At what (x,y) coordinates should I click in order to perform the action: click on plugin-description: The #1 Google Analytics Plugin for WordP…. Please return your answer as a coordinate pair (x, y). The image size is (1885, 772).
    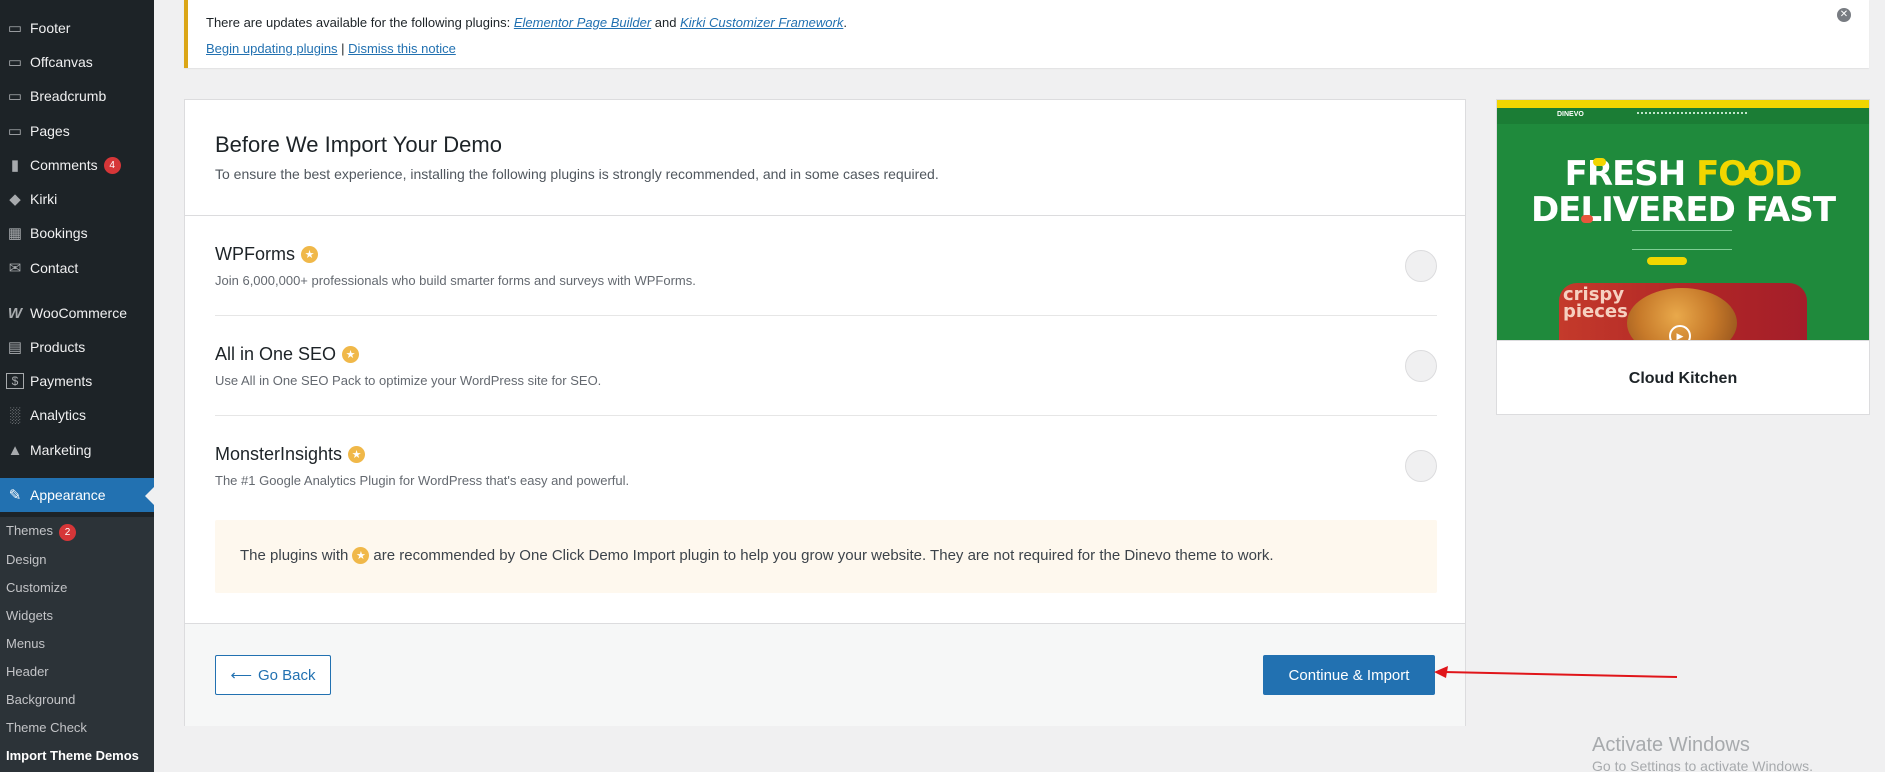
    Looking at the image, I should click on (422, 480).